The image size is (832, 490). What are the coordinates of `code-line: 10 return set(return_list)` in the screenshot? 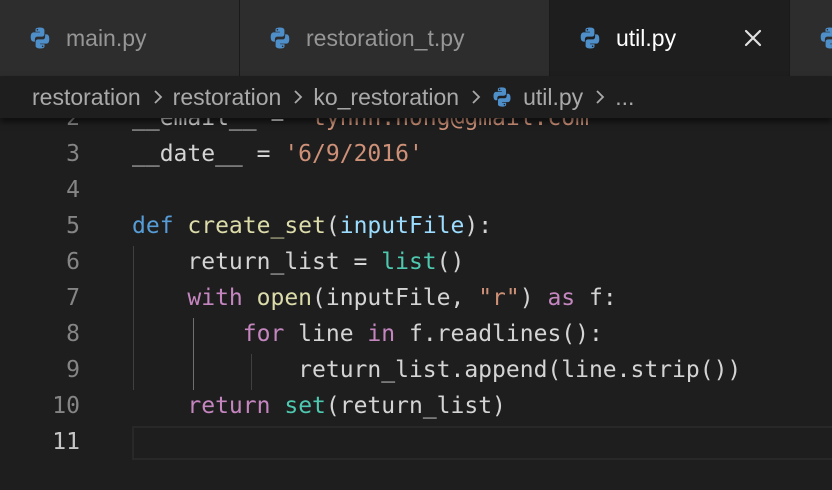 It's located at (416, 406).